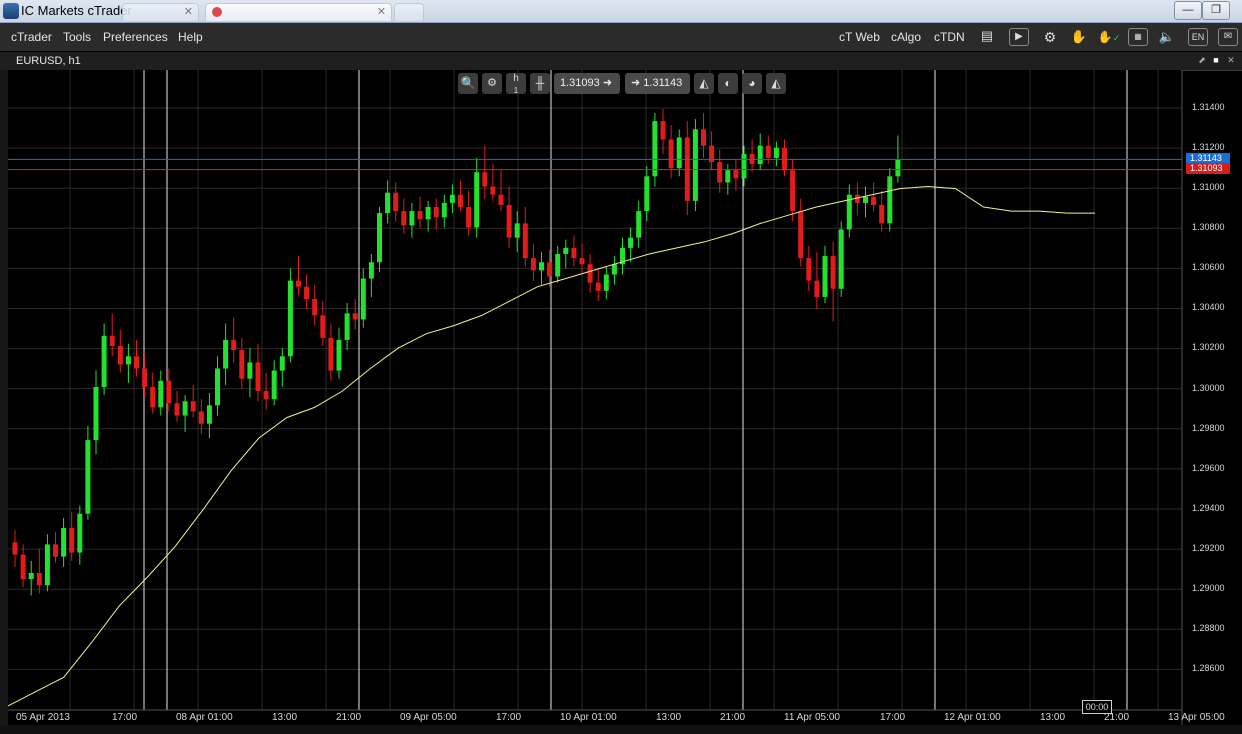  What do you see at coordinates (1208, 147) in the screenshot?
I see `y-tick-label: 1.31200` at bounding box center [1208, 147].